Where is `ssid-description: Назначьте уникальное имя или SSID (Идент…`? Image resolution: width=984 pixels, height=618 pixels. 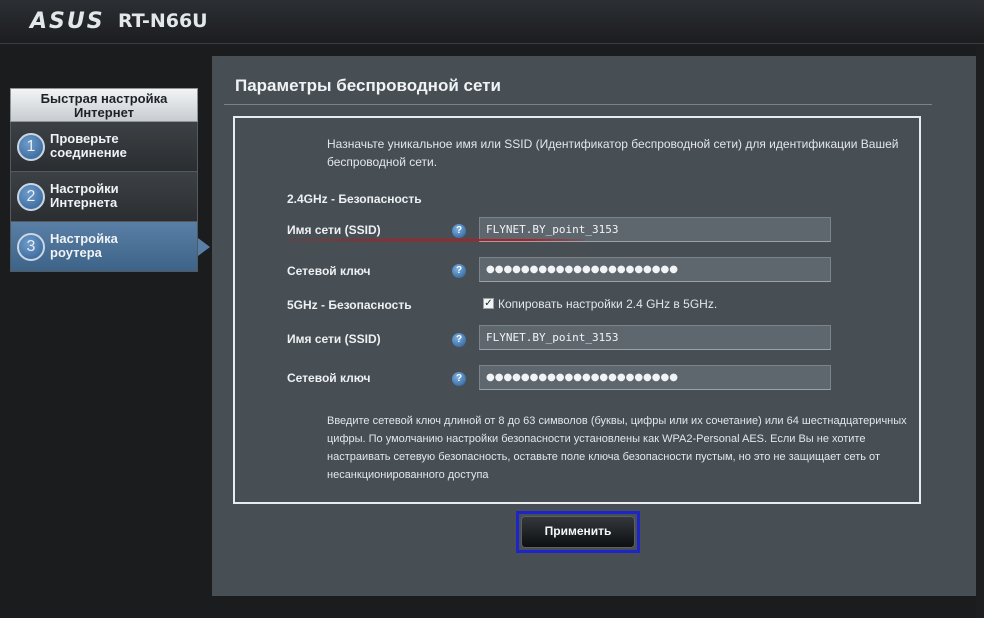
ssid-description: Назначьте уникальное имя или SSID (Идент… is located at coordinates (613, 153).